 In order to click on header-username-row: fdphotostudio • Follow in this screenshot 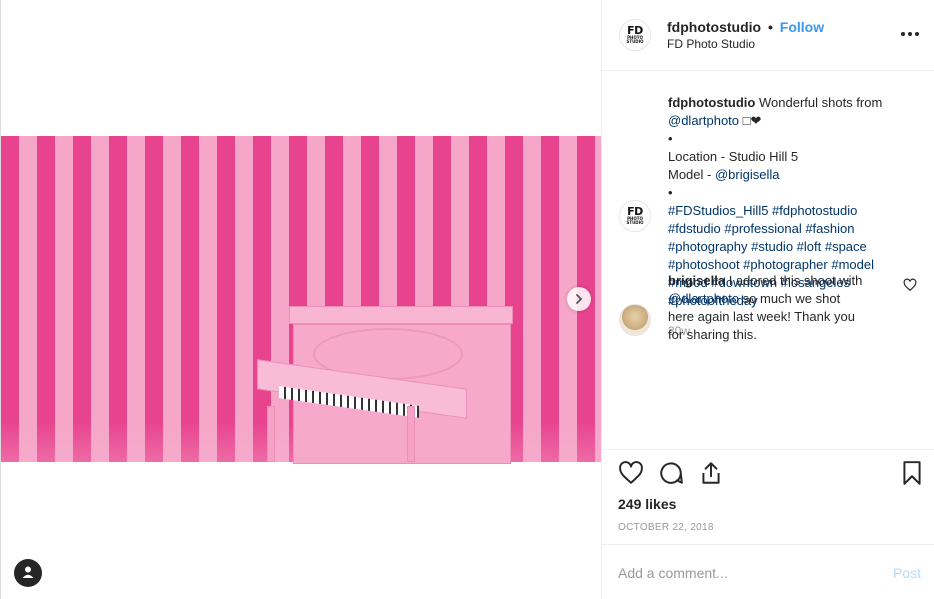, I will do `click(745, 27)`.